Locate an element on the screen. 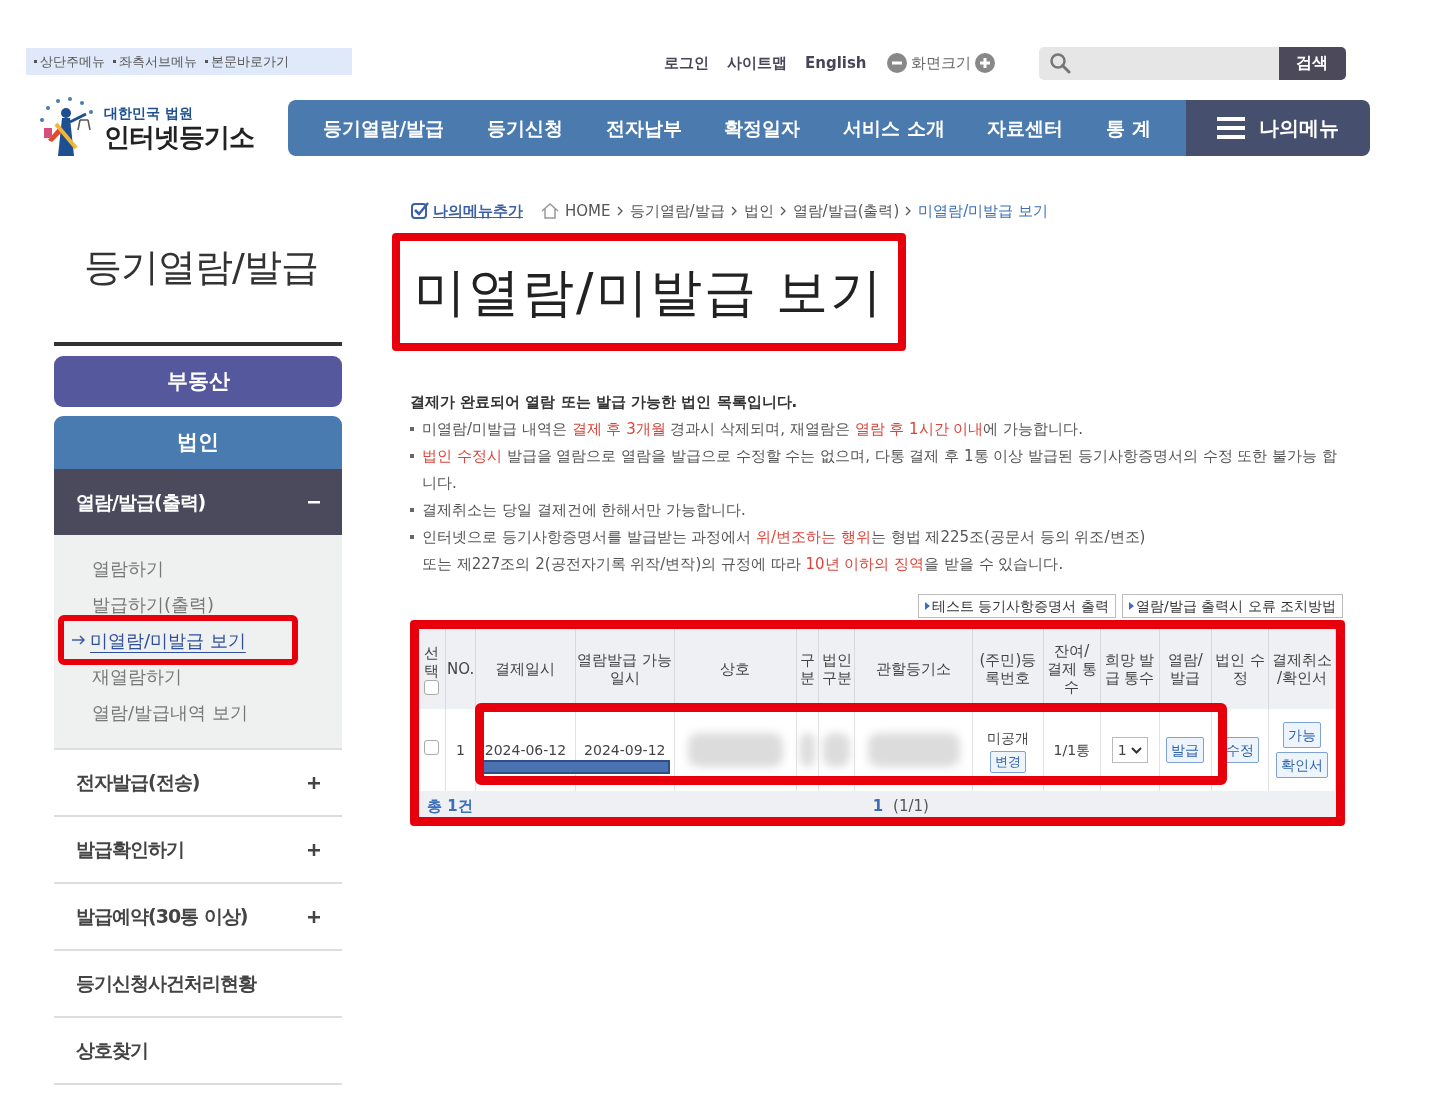  table-cell-text: 미공개 is located at coordinates (1007, 738).